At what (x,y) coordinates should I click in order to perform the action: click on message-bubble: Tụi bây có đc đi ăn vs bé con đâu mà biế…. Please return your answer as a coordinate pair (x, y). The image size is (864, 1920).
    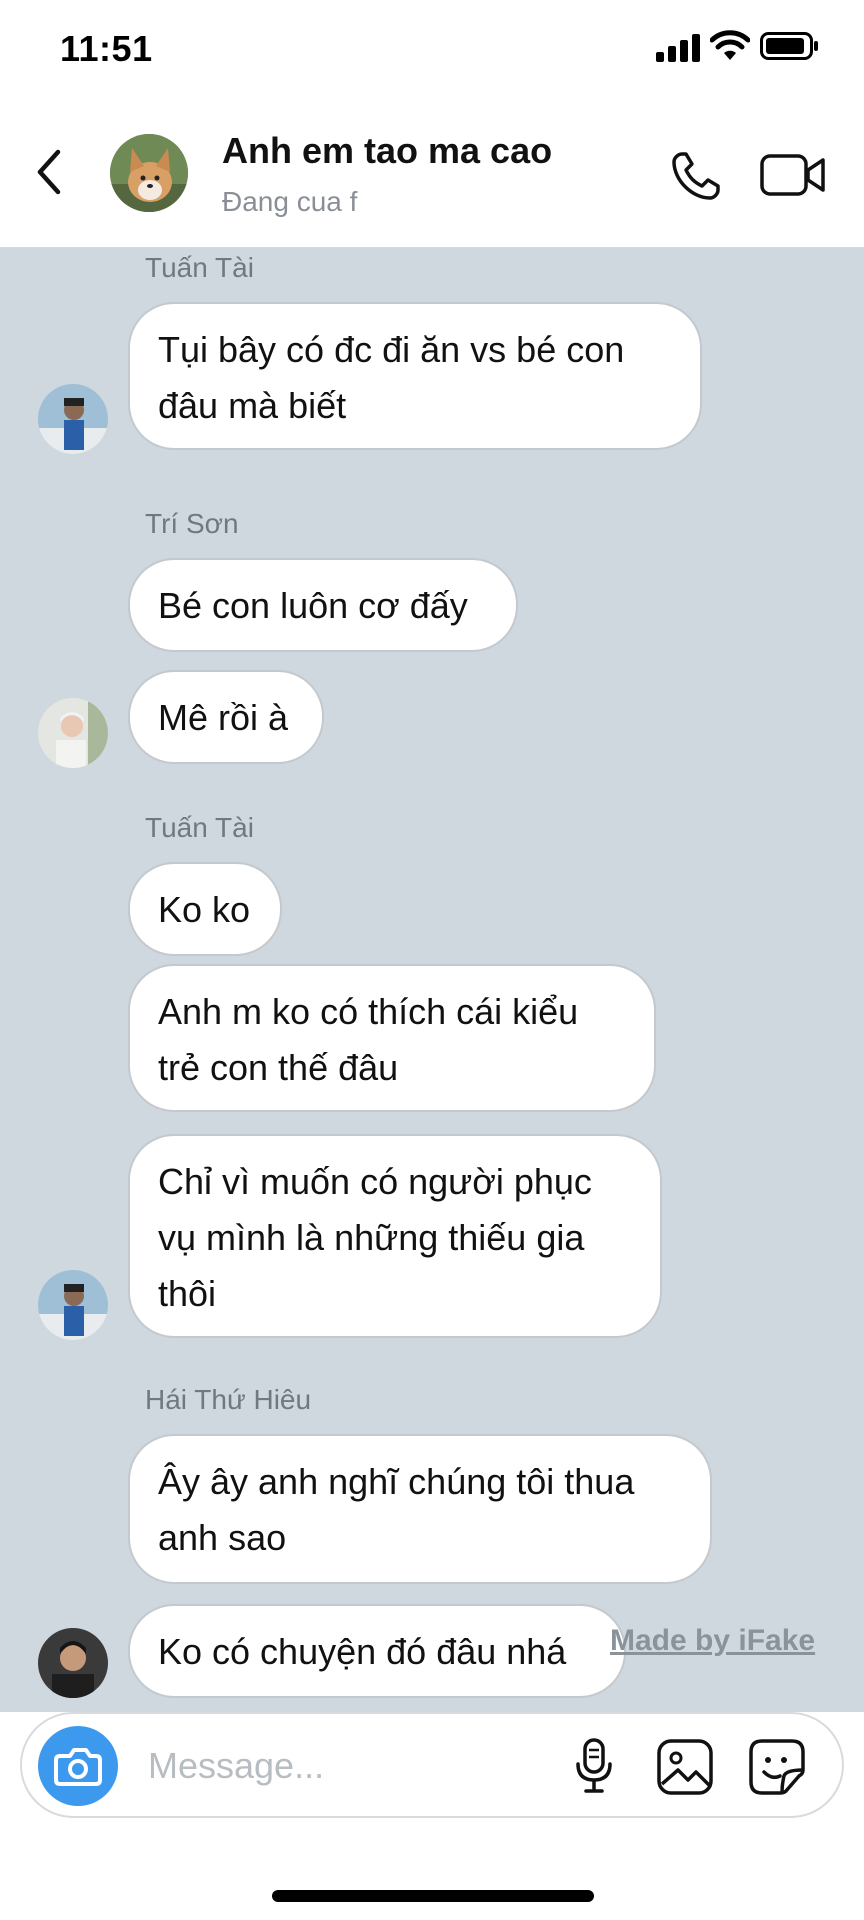
    Looking at the image, I should click on (415, 376).